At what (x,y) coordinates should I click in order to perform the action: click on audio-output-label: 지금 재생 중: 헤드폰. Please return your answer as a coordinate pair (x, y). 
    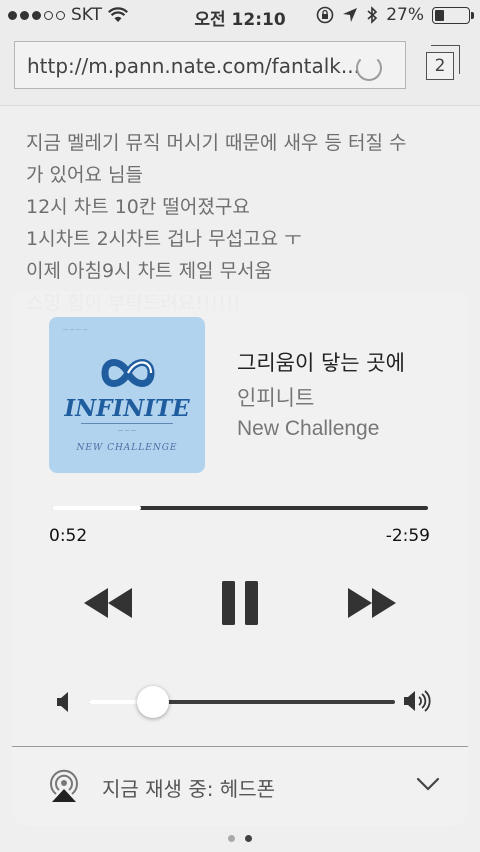
    Looking at the image, I should click on (189, 789).